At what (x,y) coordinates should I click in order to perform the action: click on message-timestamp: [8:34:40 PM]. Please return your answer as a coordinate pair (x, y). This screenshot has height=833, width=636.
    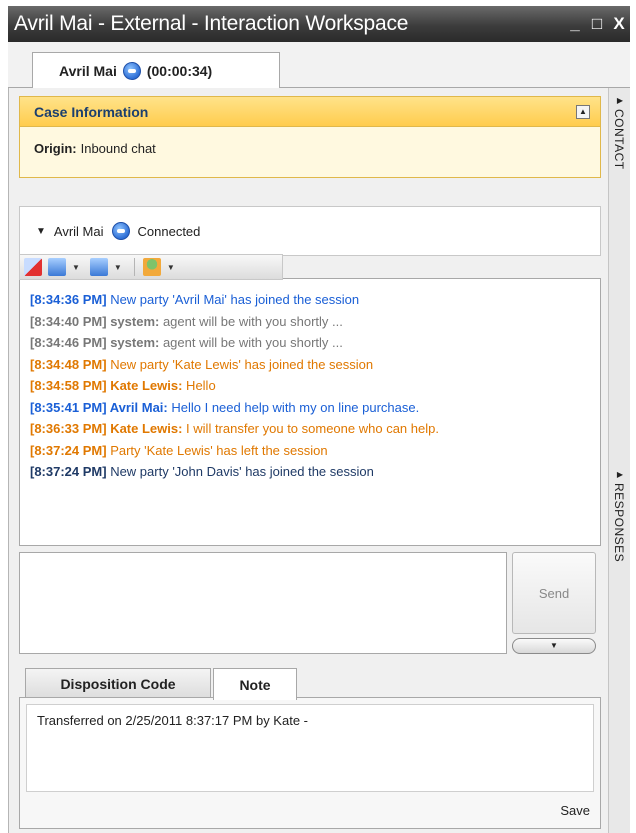
    Looking at the image, I should click on (68, 321).